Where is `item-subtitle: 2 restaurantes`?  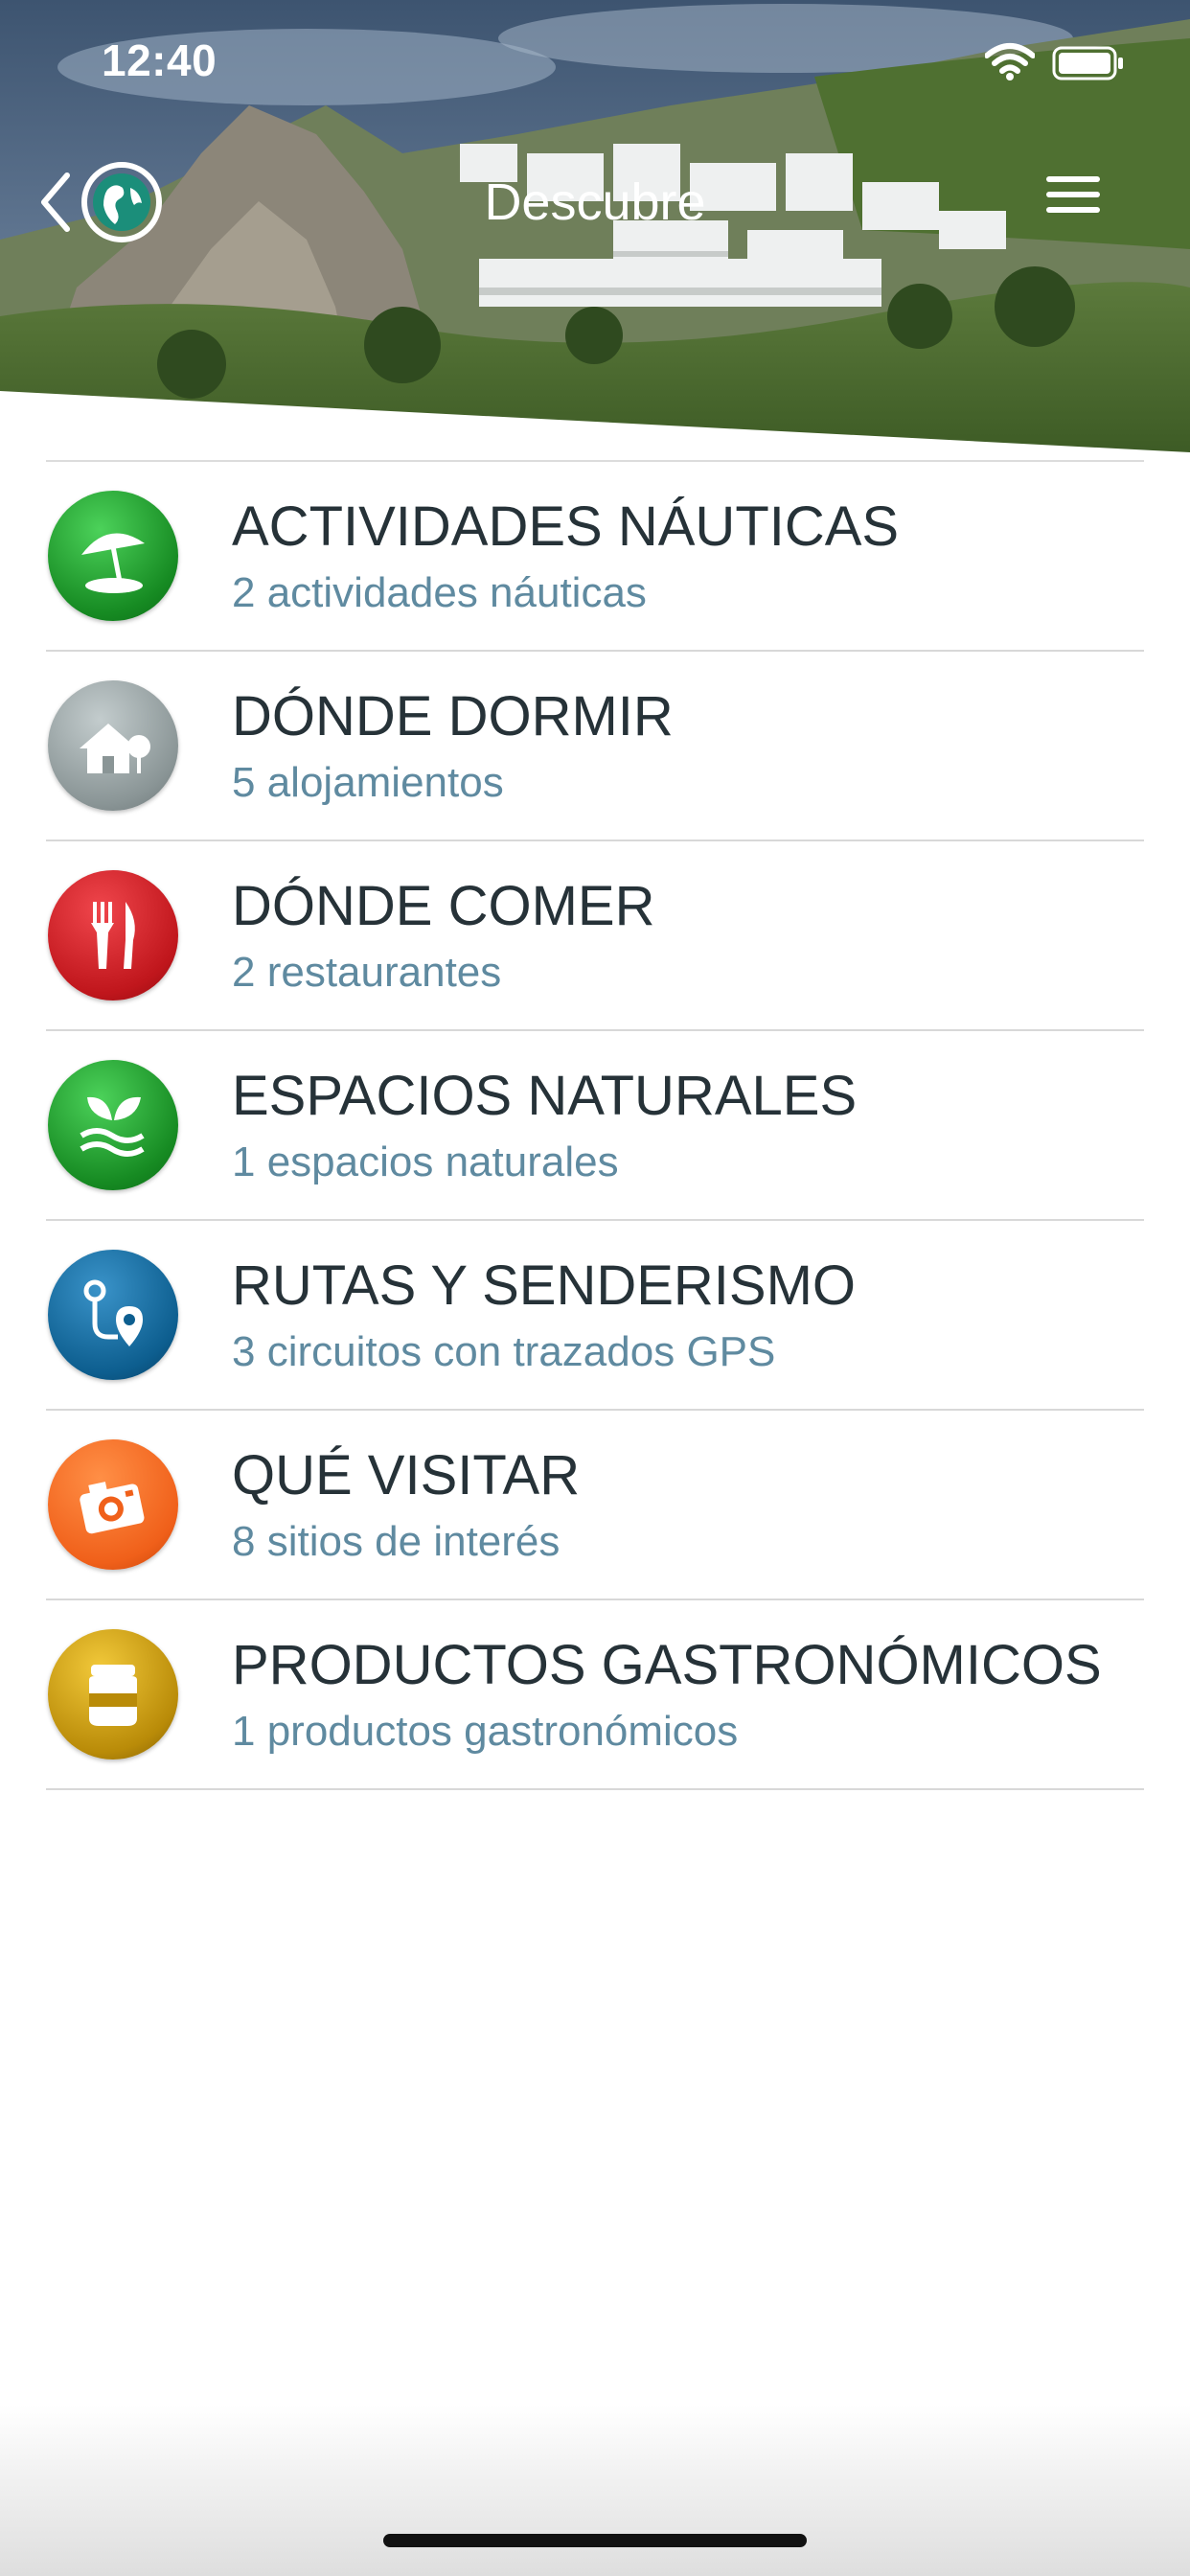 item-subtitle: 2 restaurantes is located at coordinates (367, 972).